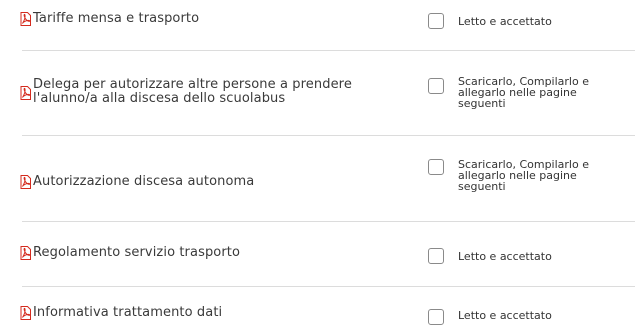  I want to click on document-title: Autorizzazione discesa autonoma, so click(144, 181).